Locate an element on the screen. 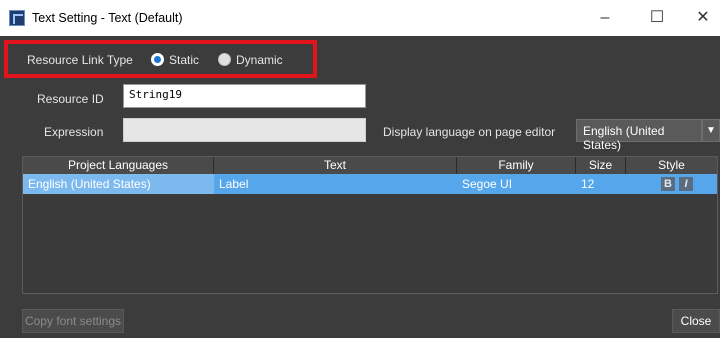  cell-language: English (United States) is located at coordinates (118, 184).